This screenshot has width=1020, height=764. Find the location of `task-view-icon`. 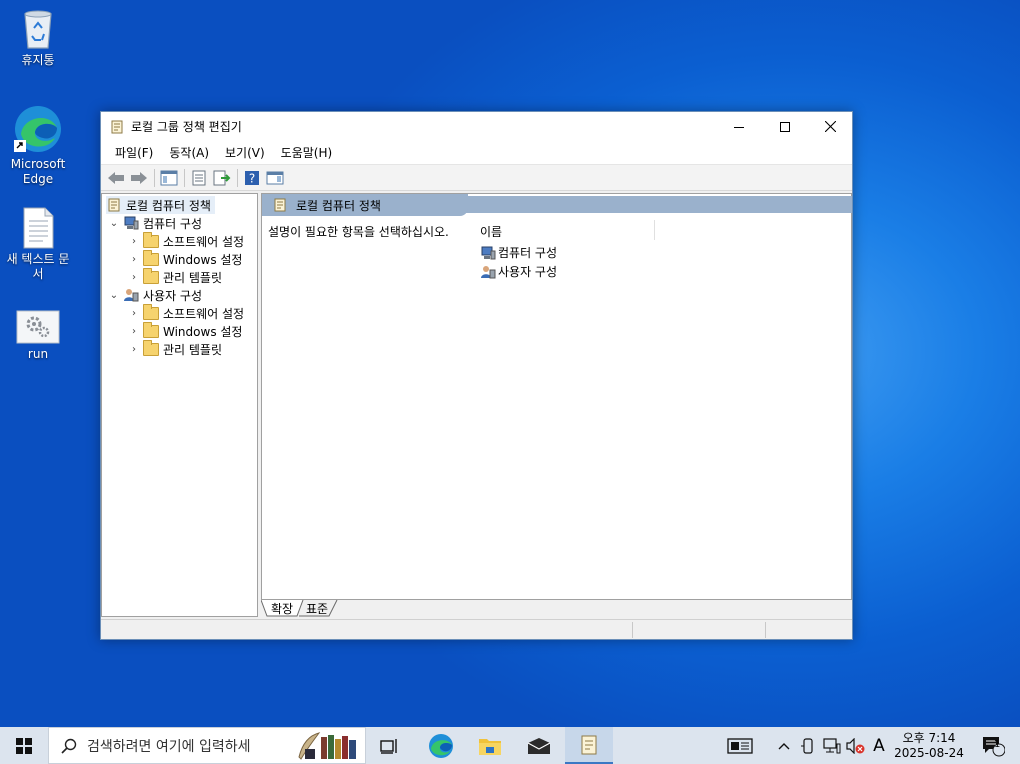

task-view-icon is located at coordinates (388, 746).